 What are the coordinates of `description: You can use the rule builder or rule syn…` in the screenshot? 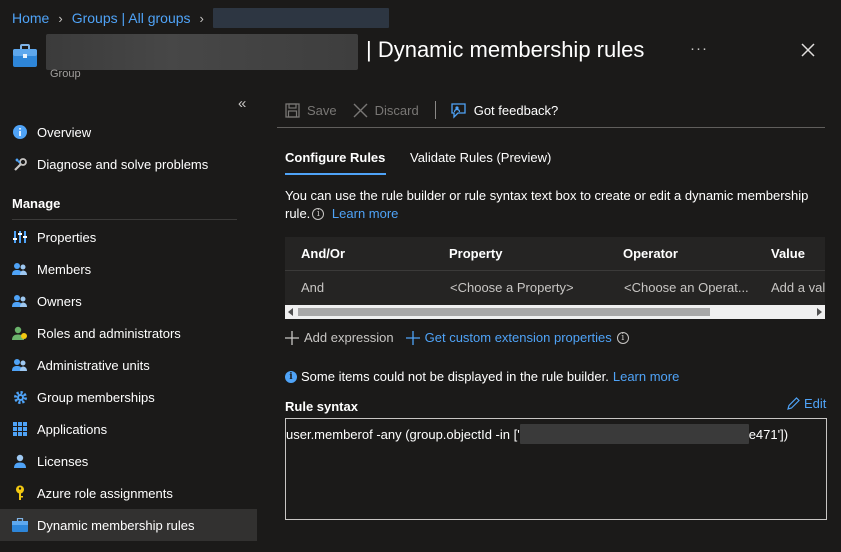 It's located at (552, 205).